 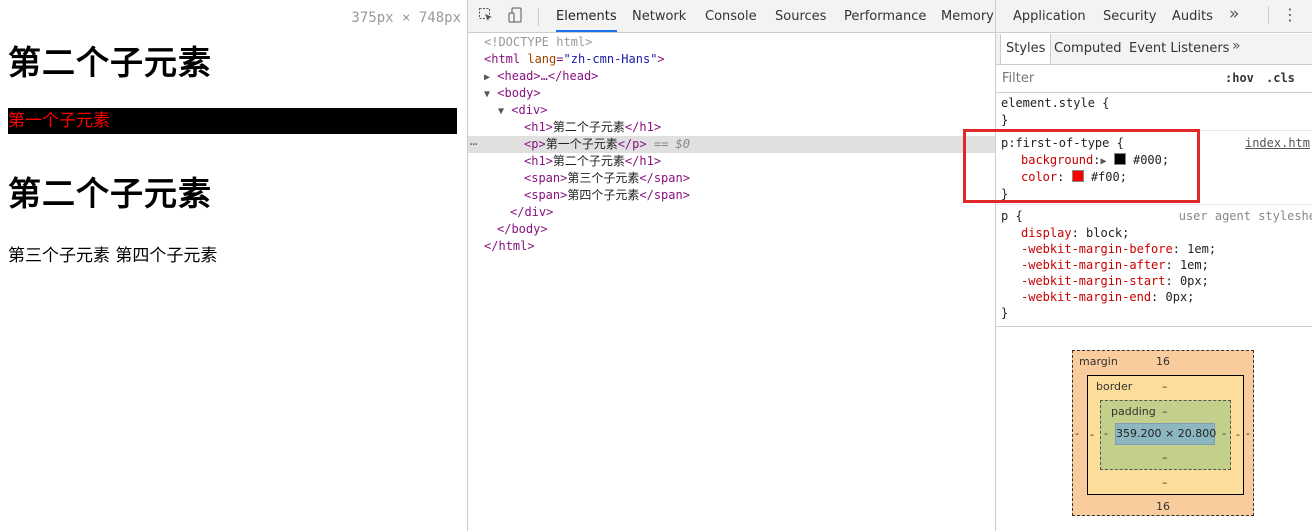 I want to click on preview-h1-first: 第二个子元素, so click(x=110, y=60).